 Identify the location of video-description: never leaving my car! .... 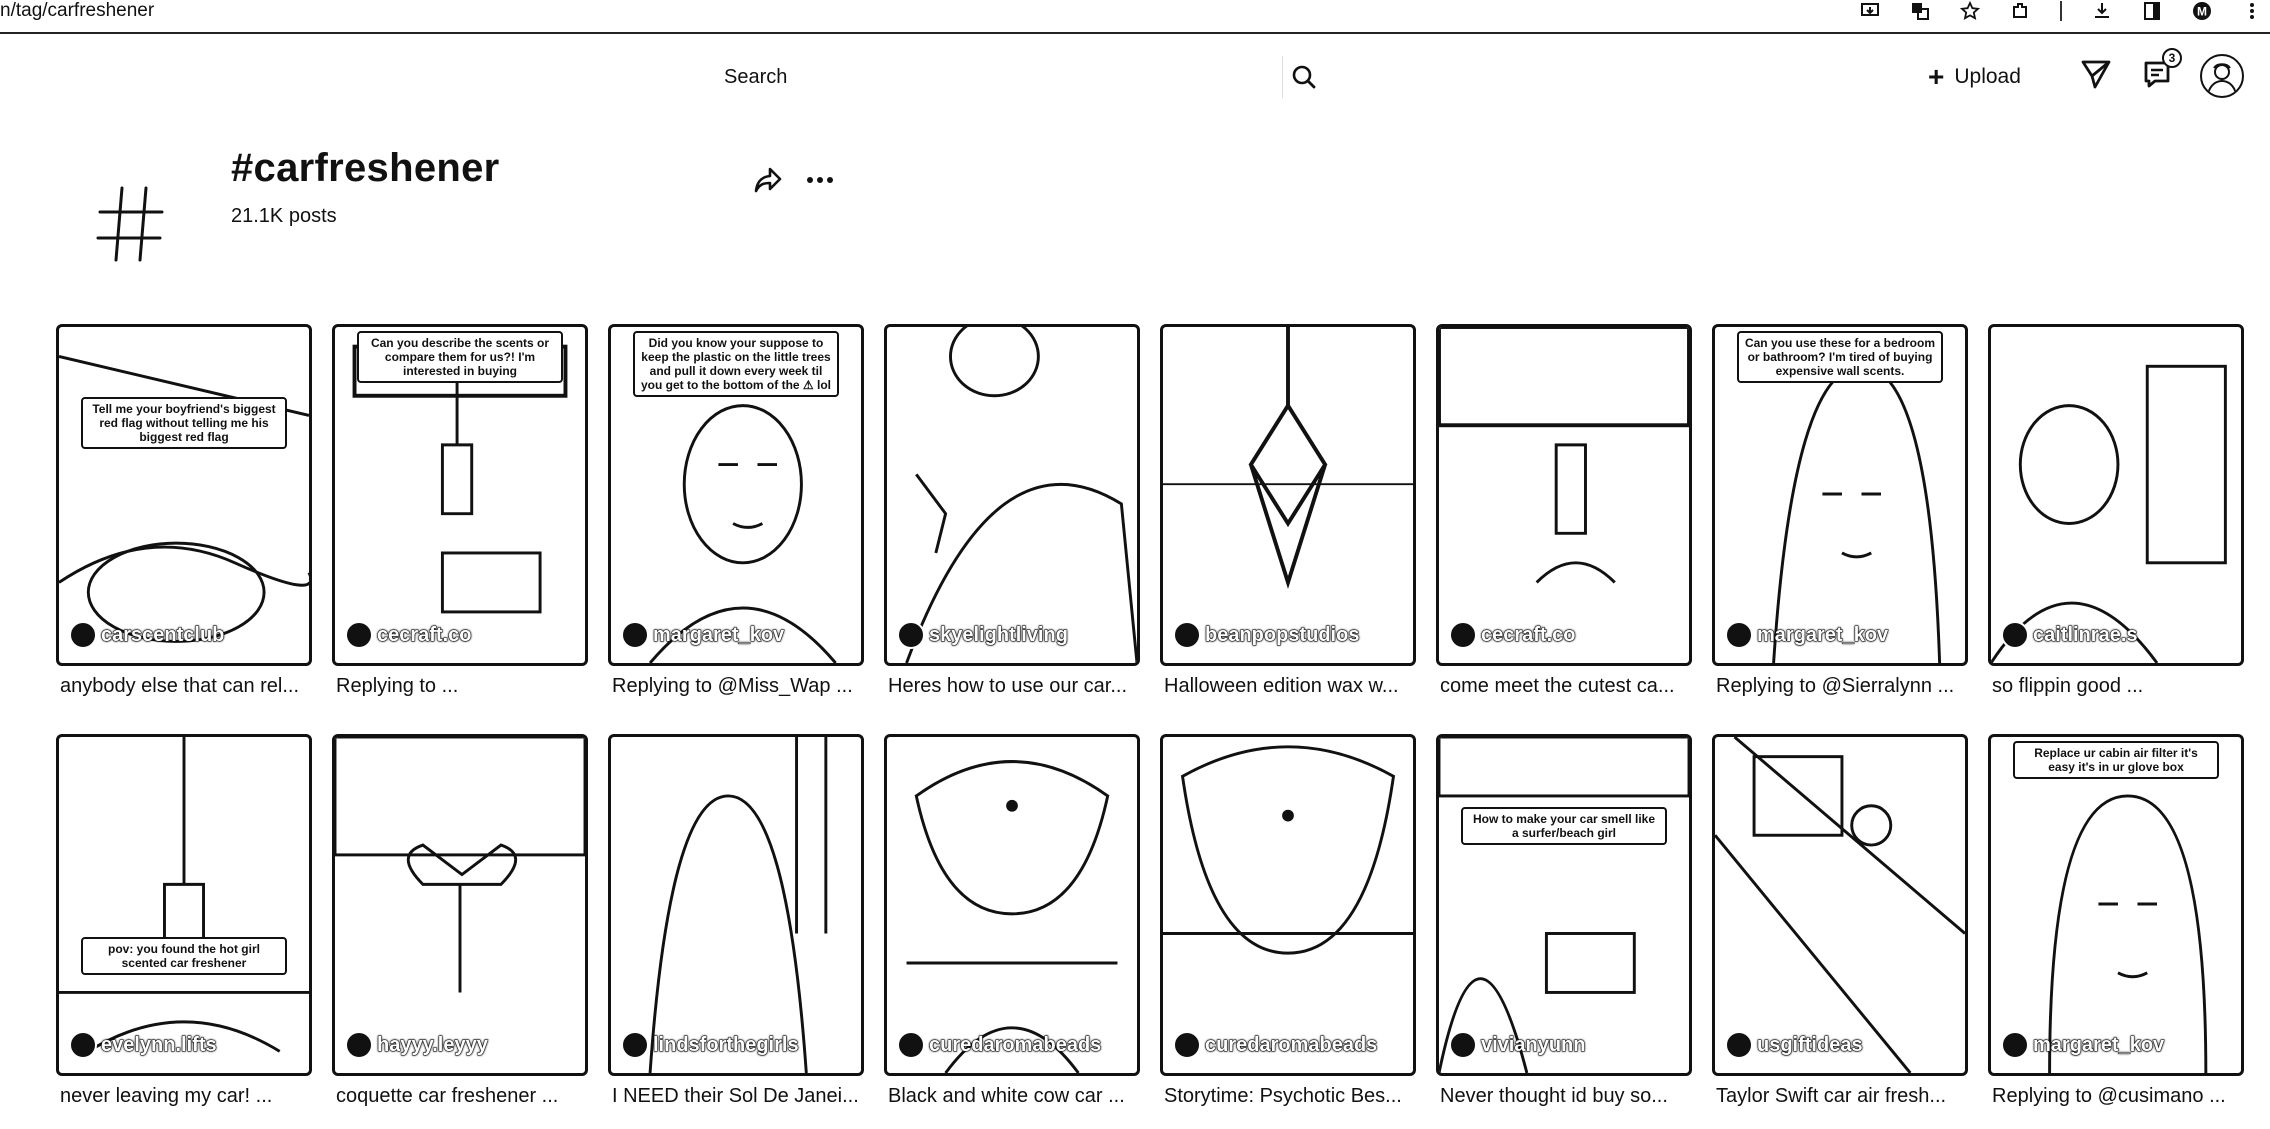
(184, 1096).